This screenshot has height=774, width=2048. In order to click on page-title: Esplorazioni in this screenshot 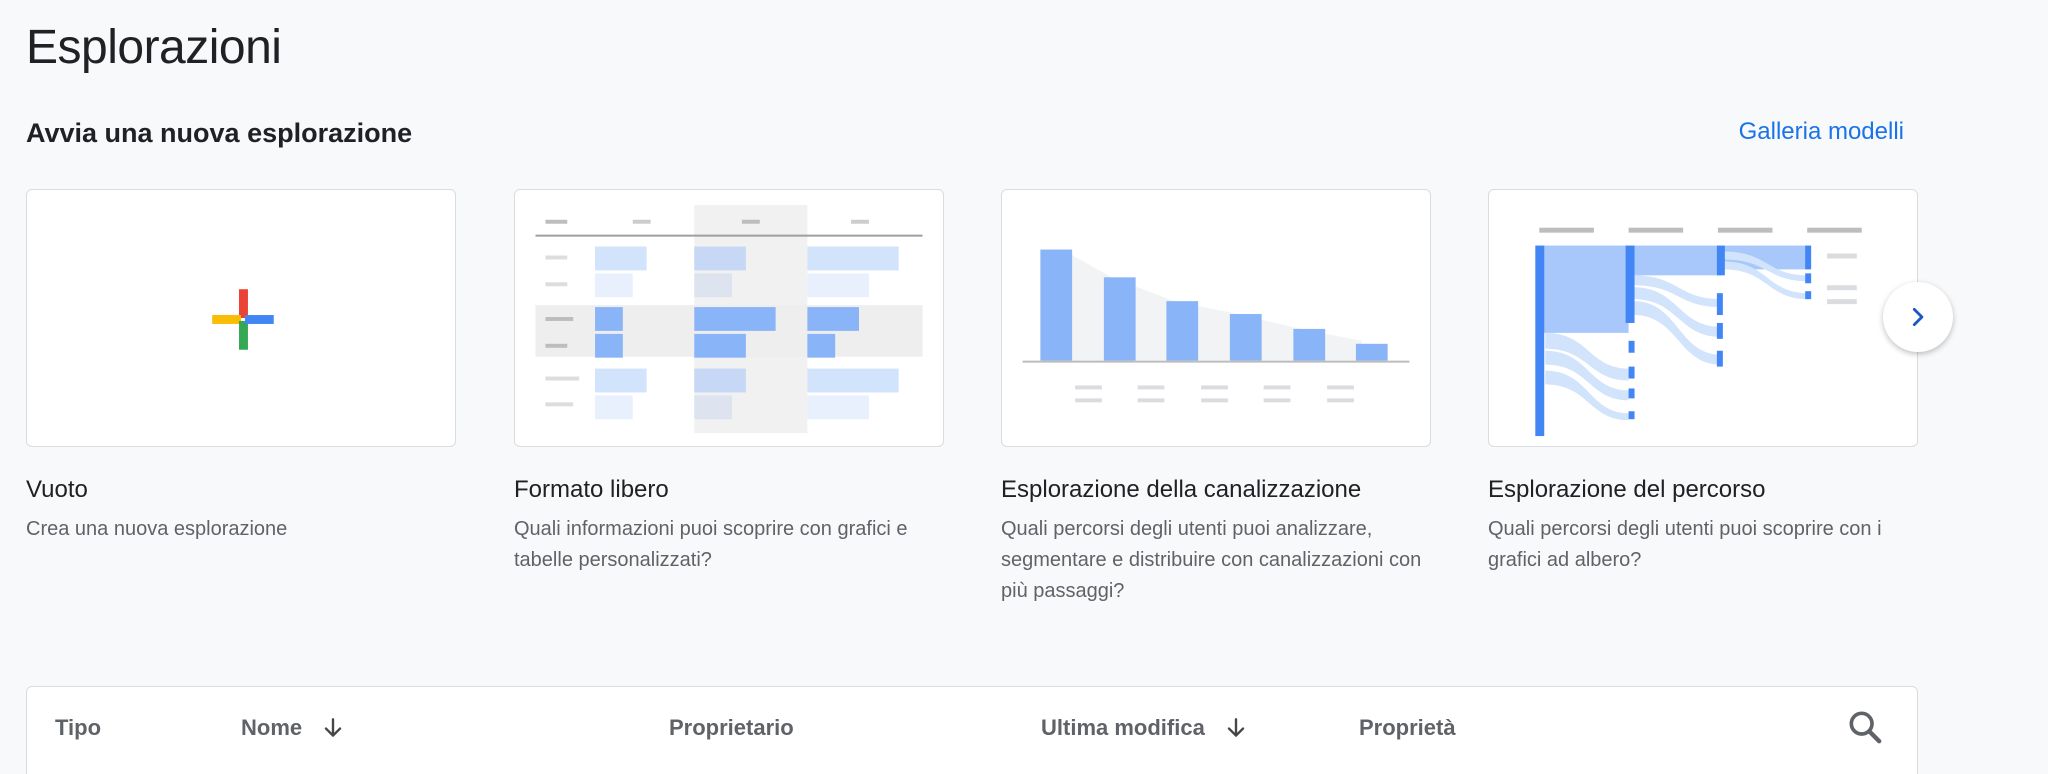, I will do `click(154, 47)`.